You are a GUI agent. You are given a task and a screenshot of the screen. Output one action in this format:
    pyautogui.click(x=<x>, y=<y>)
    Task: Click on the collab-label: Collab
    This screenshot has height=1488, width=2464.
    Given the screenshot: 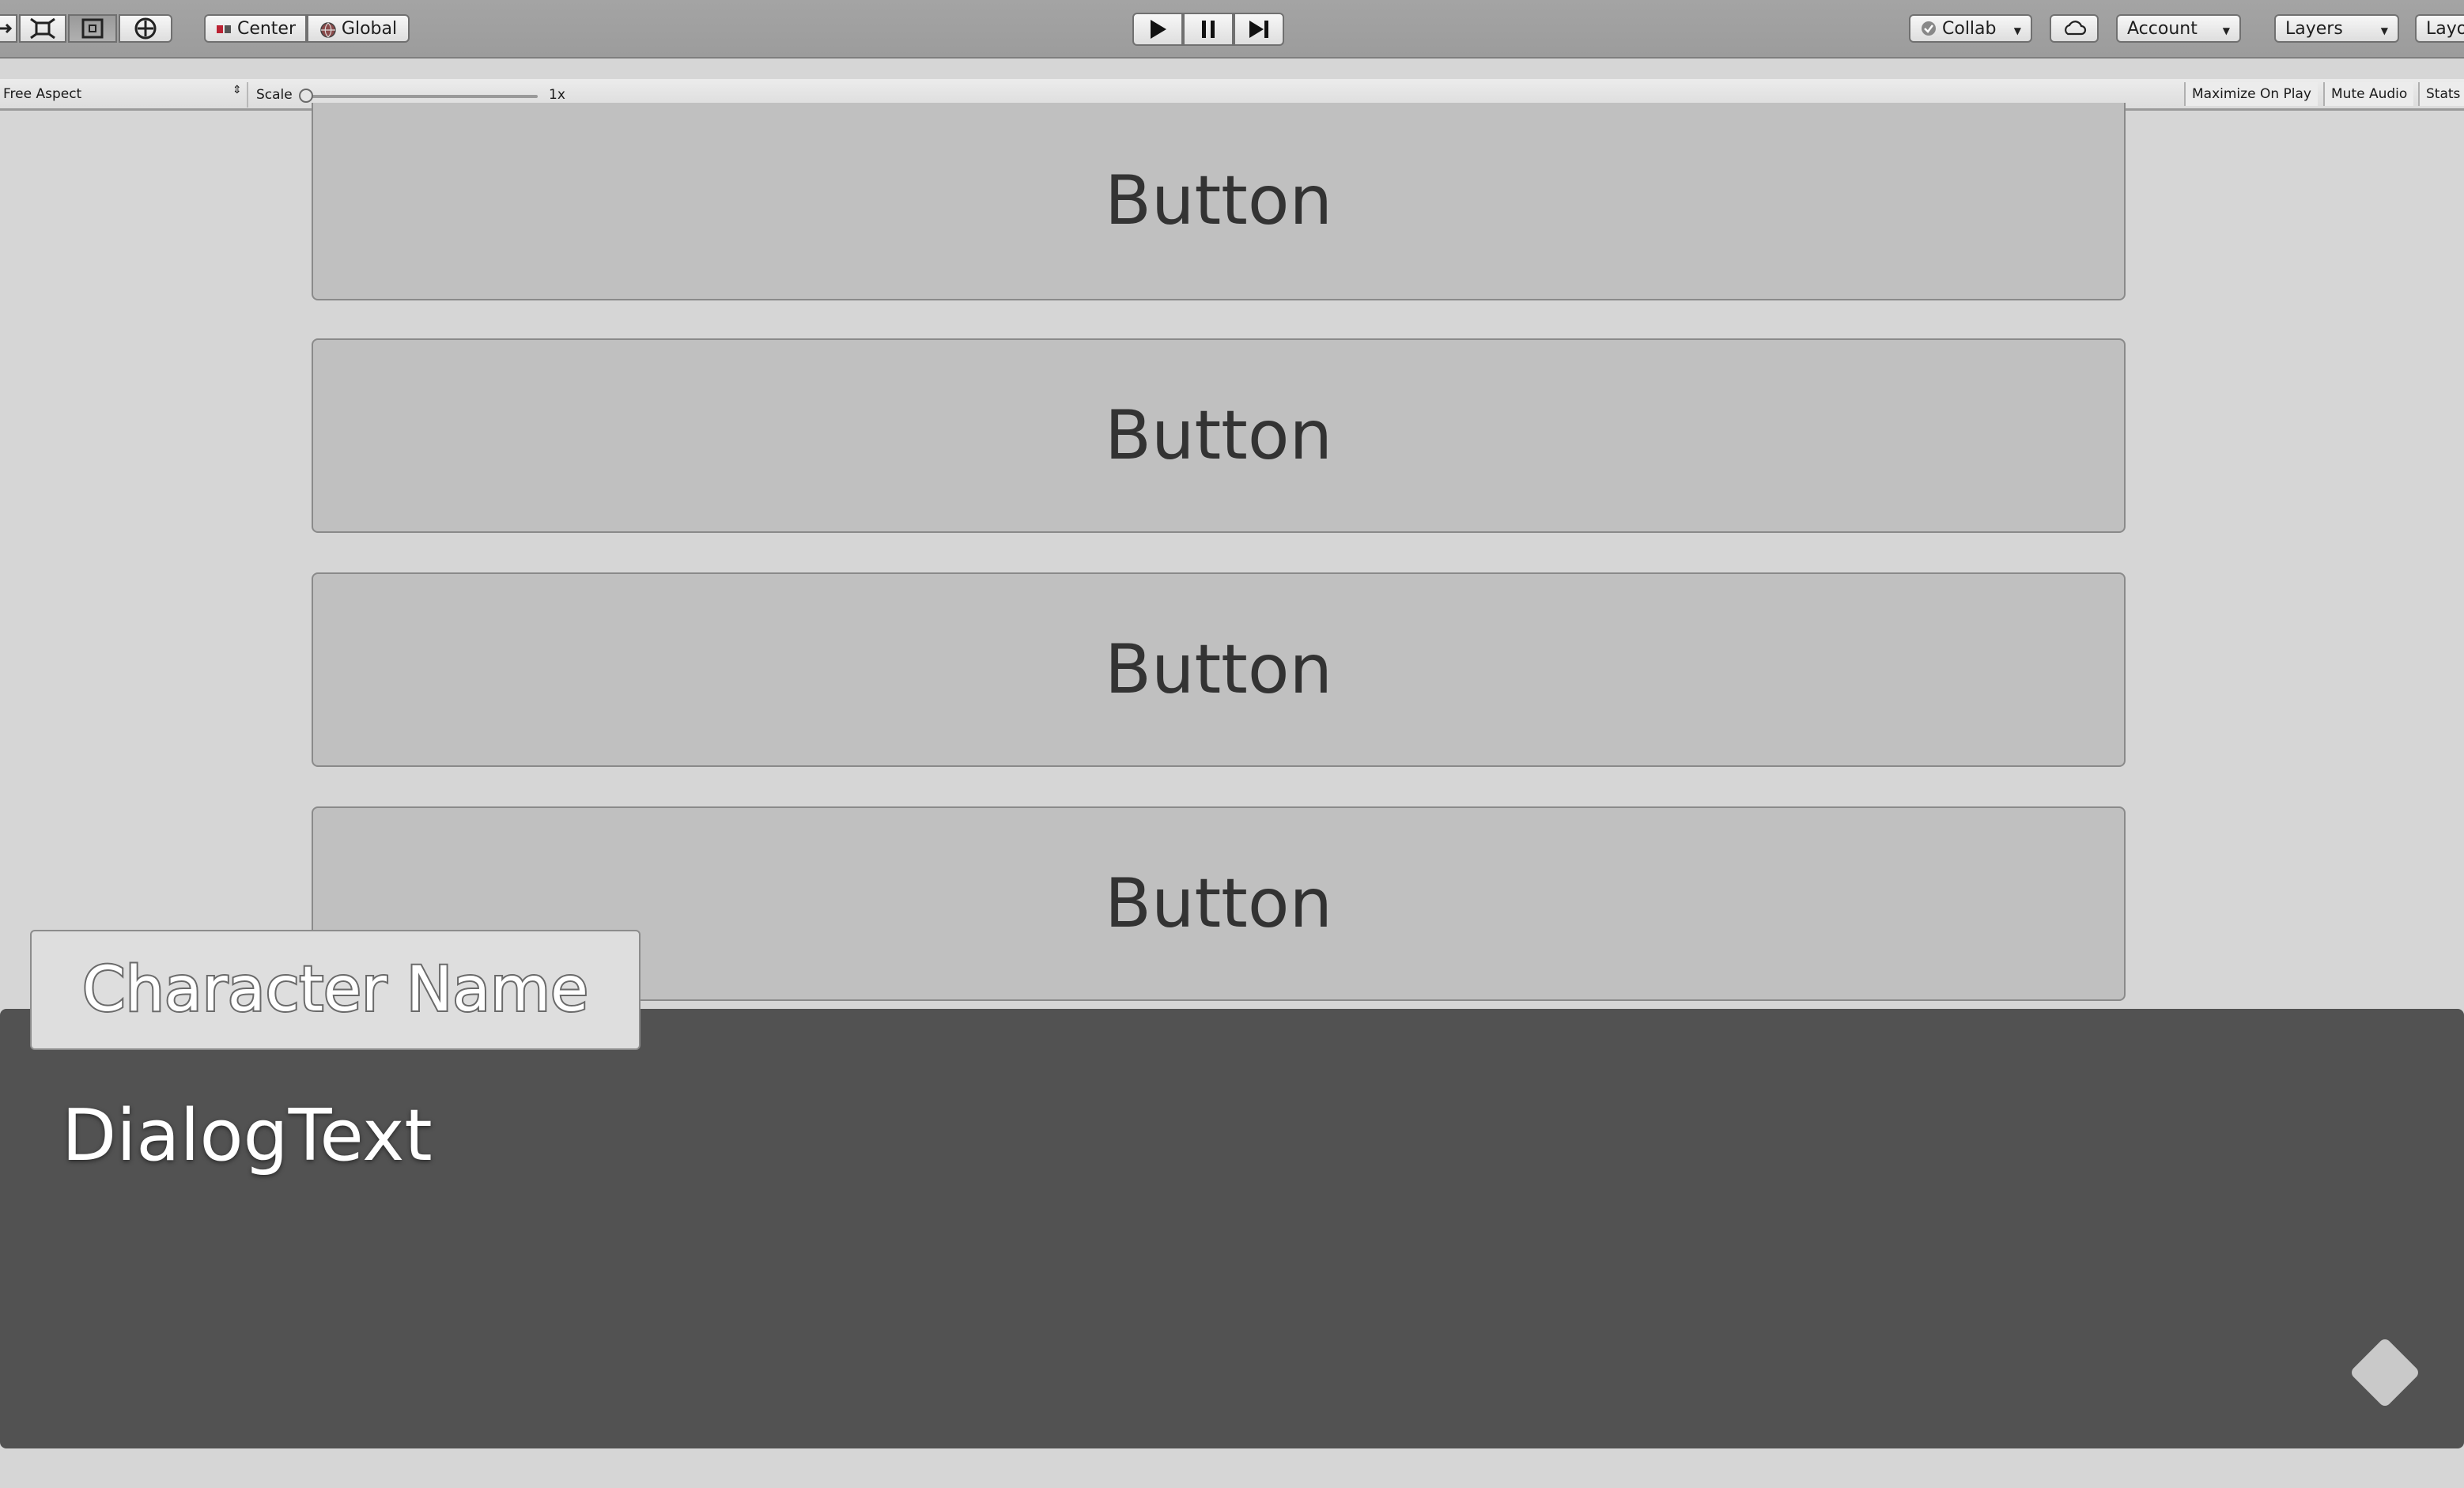 What is the action you would take?
    pyautogui.click(x=1969, y=28)
    